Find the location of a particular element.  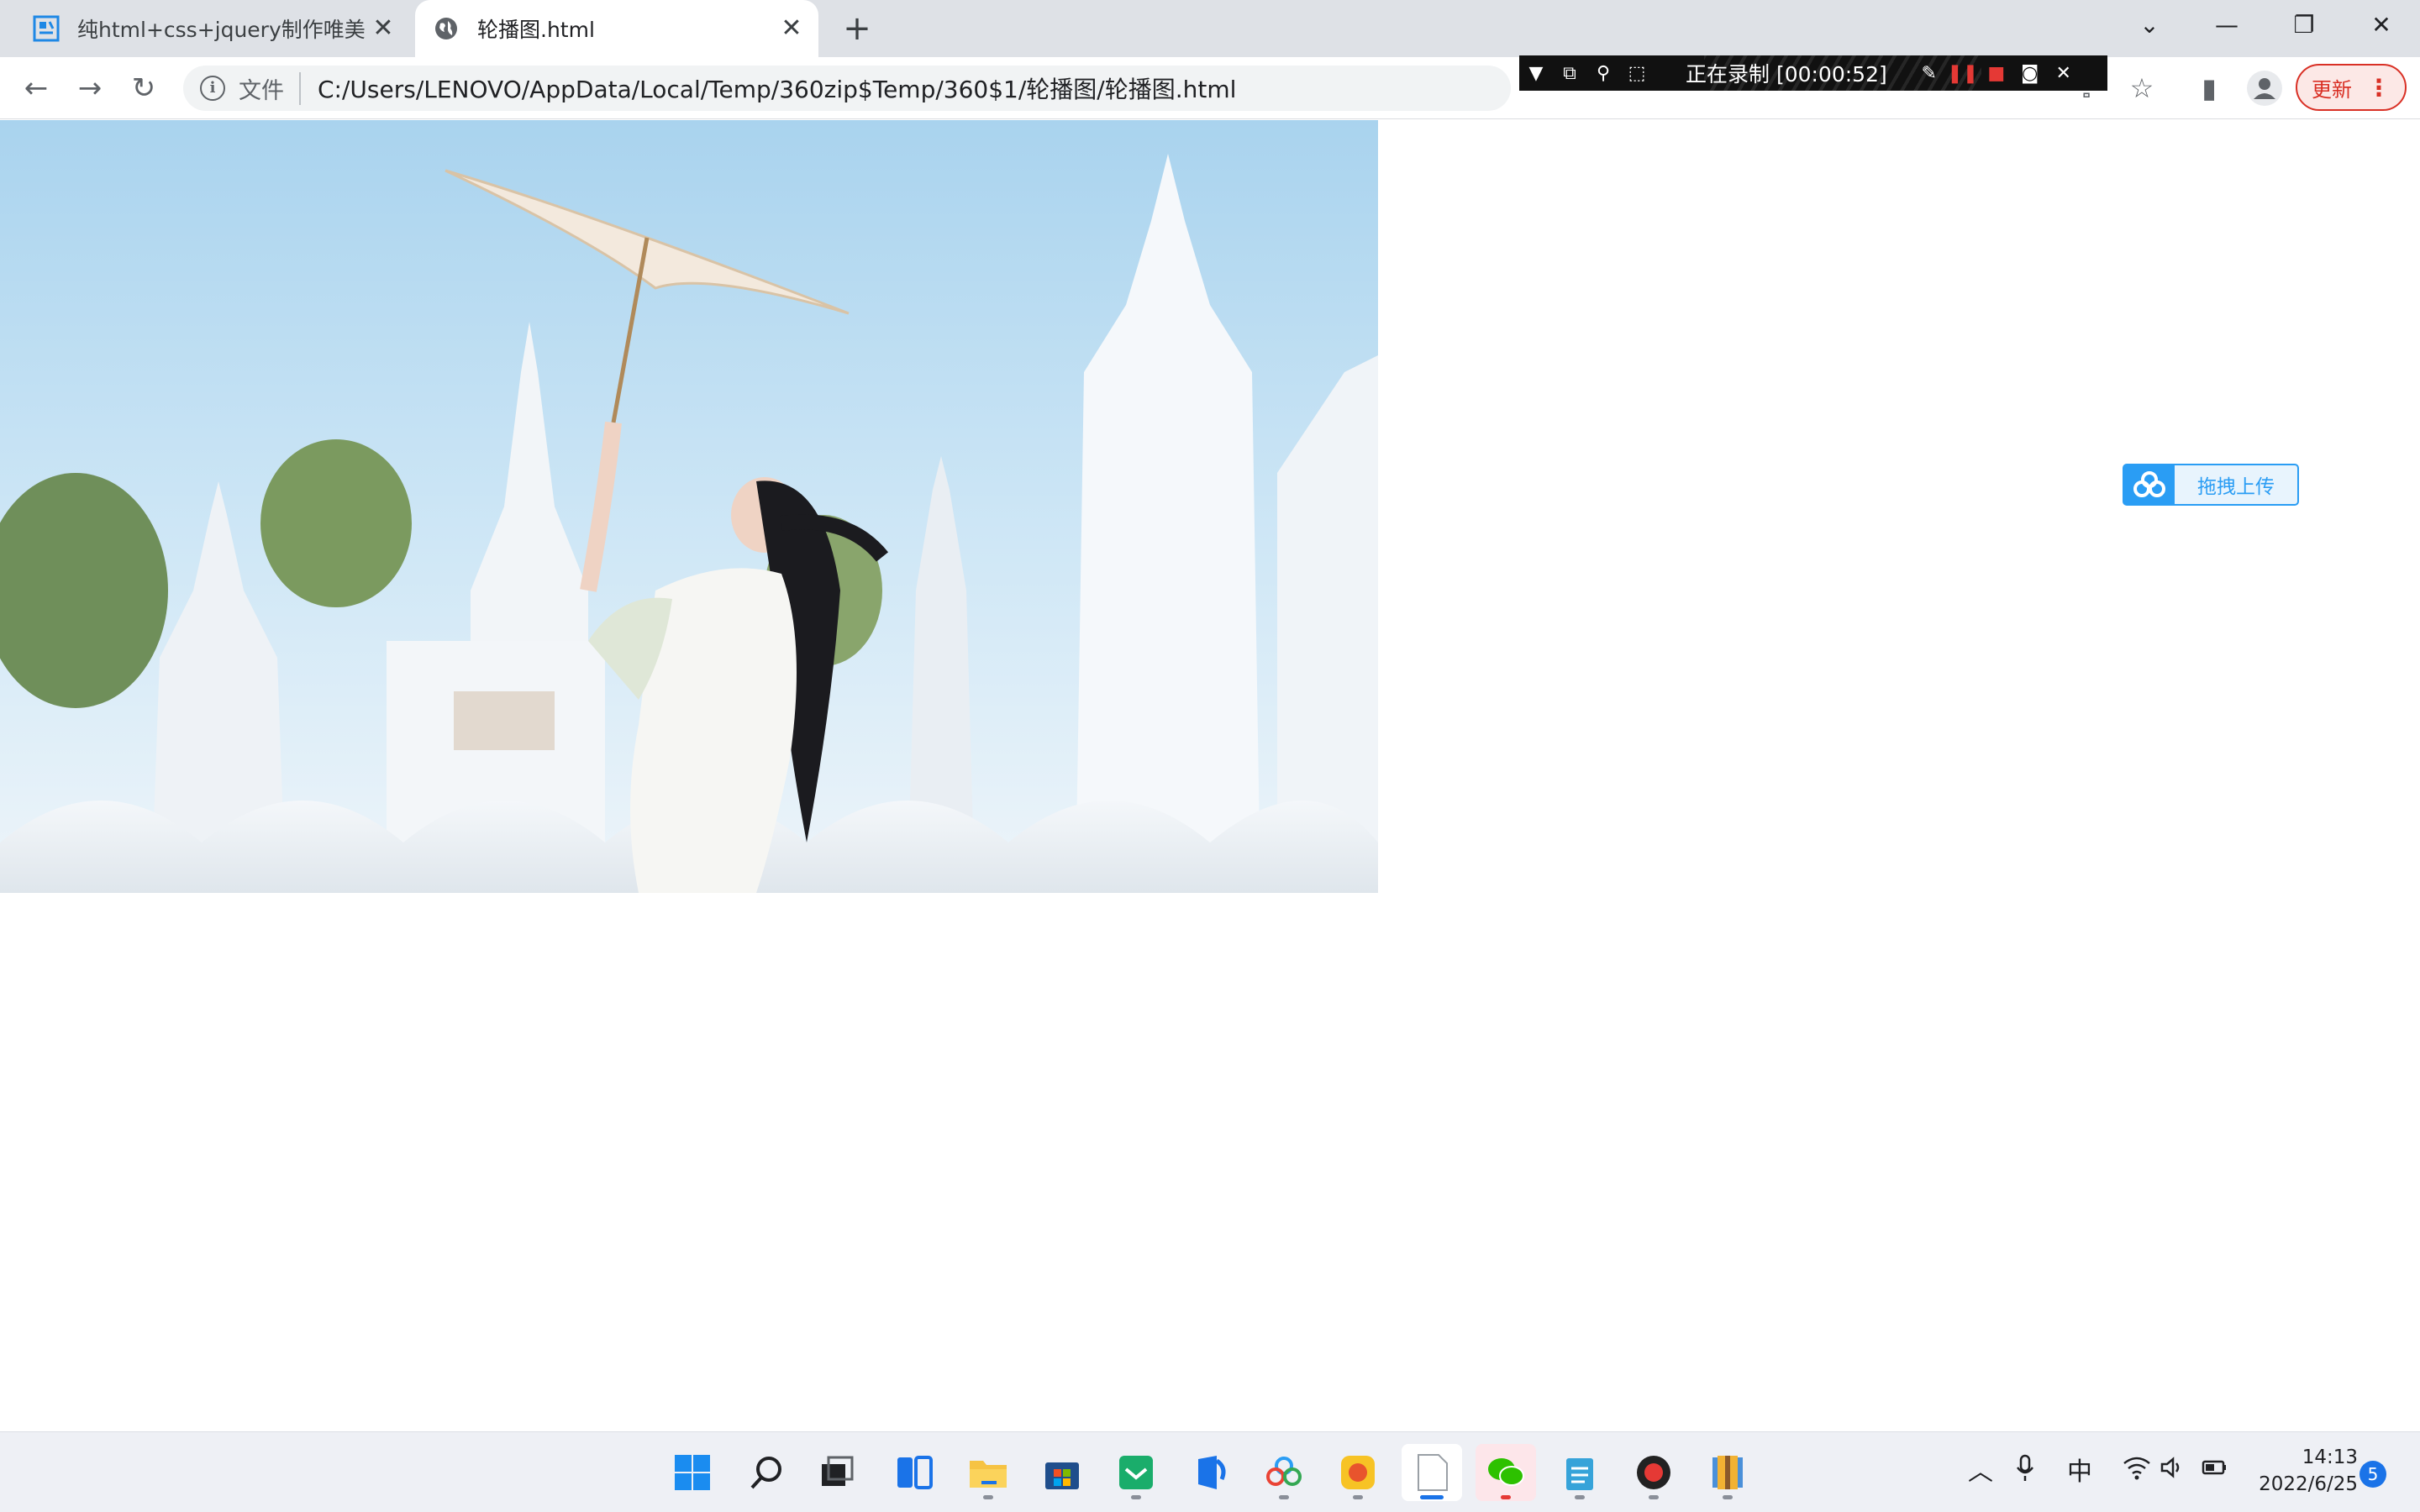

globe-icon is located at coordinates (446, 28).